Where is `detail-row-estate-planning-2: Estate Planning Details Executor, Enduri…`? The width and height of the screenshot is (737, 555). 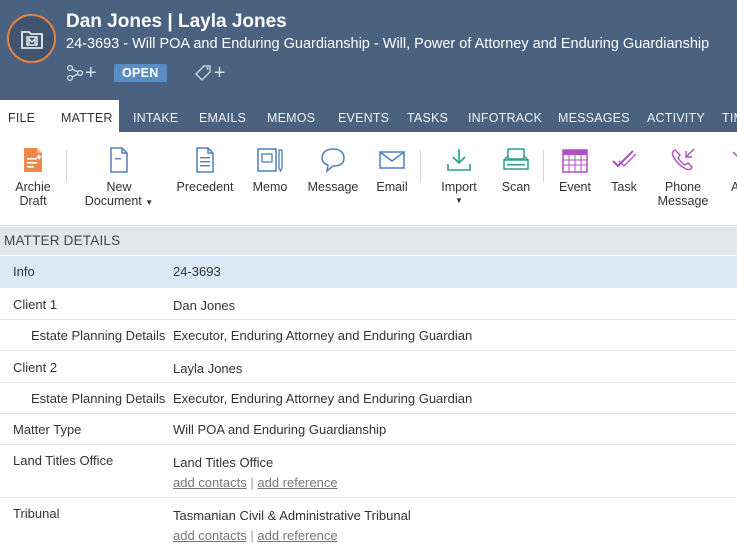 detail-row-estate-planning-2: Estate Planning Details Executor, Enduri… is located at coordinates (368, 398).